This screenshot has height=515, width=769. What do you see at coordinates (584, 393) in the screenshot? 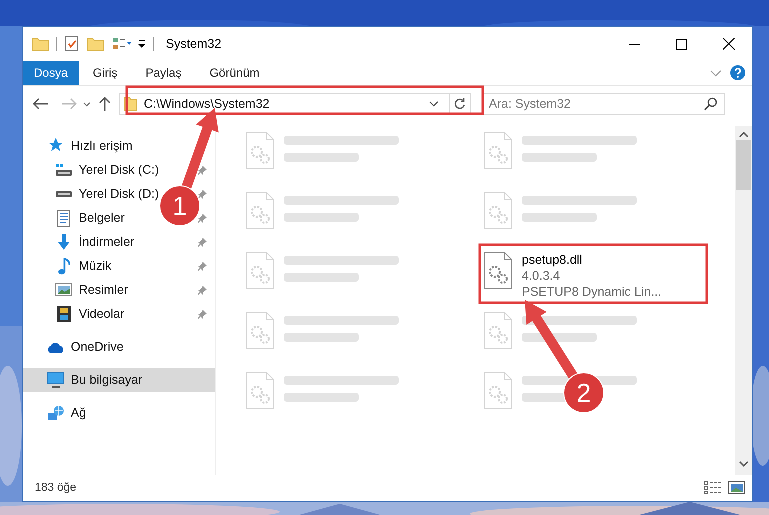
I see `step-number: 2` at bounding box center [584, 393].